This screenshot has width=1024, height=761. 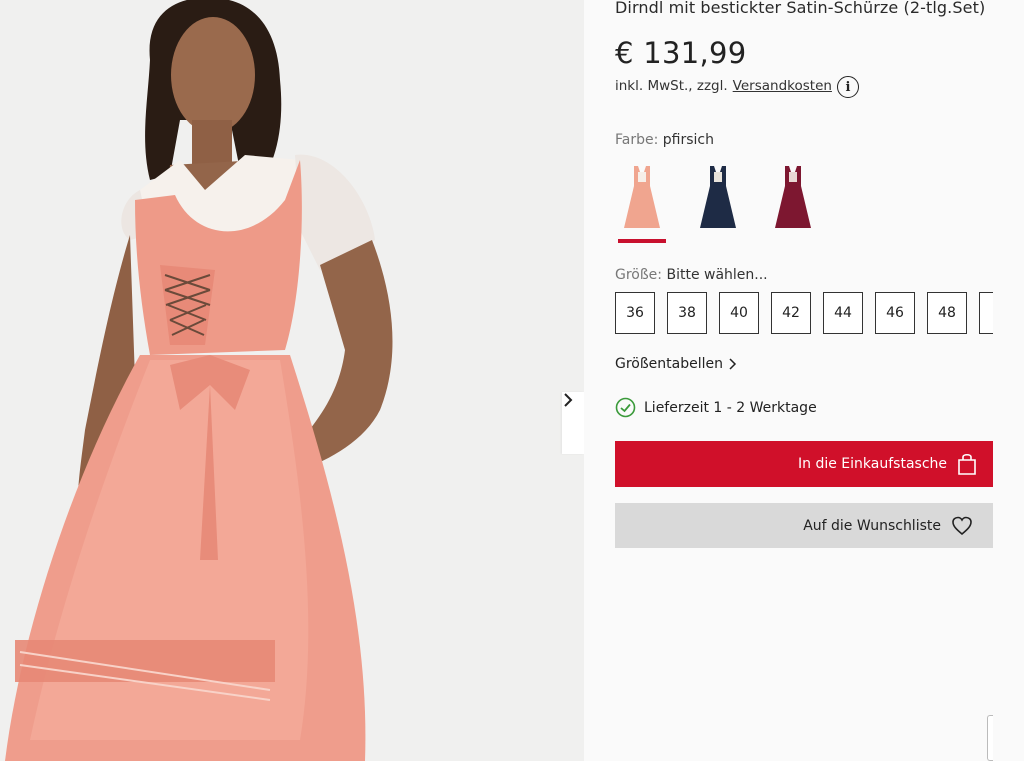 I want to click on selected-color: pfirsich, so click(x=688, y=140).